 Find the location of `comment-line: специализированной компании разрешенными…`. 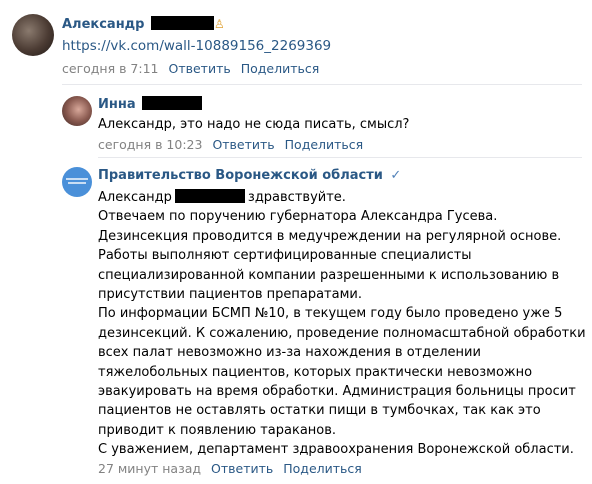

comment-line: специализированной компании разрешенными… is located at coordinates (329, 275).